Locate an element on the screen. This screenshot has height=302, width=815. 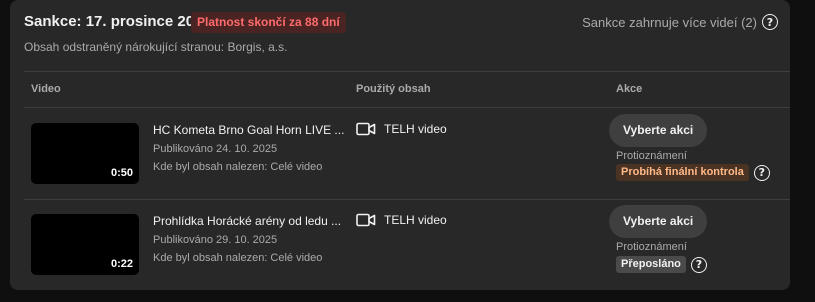
multi-videos-info: Sankce zahrnuje více videí (2) ? is located at coordinates (680, 22).